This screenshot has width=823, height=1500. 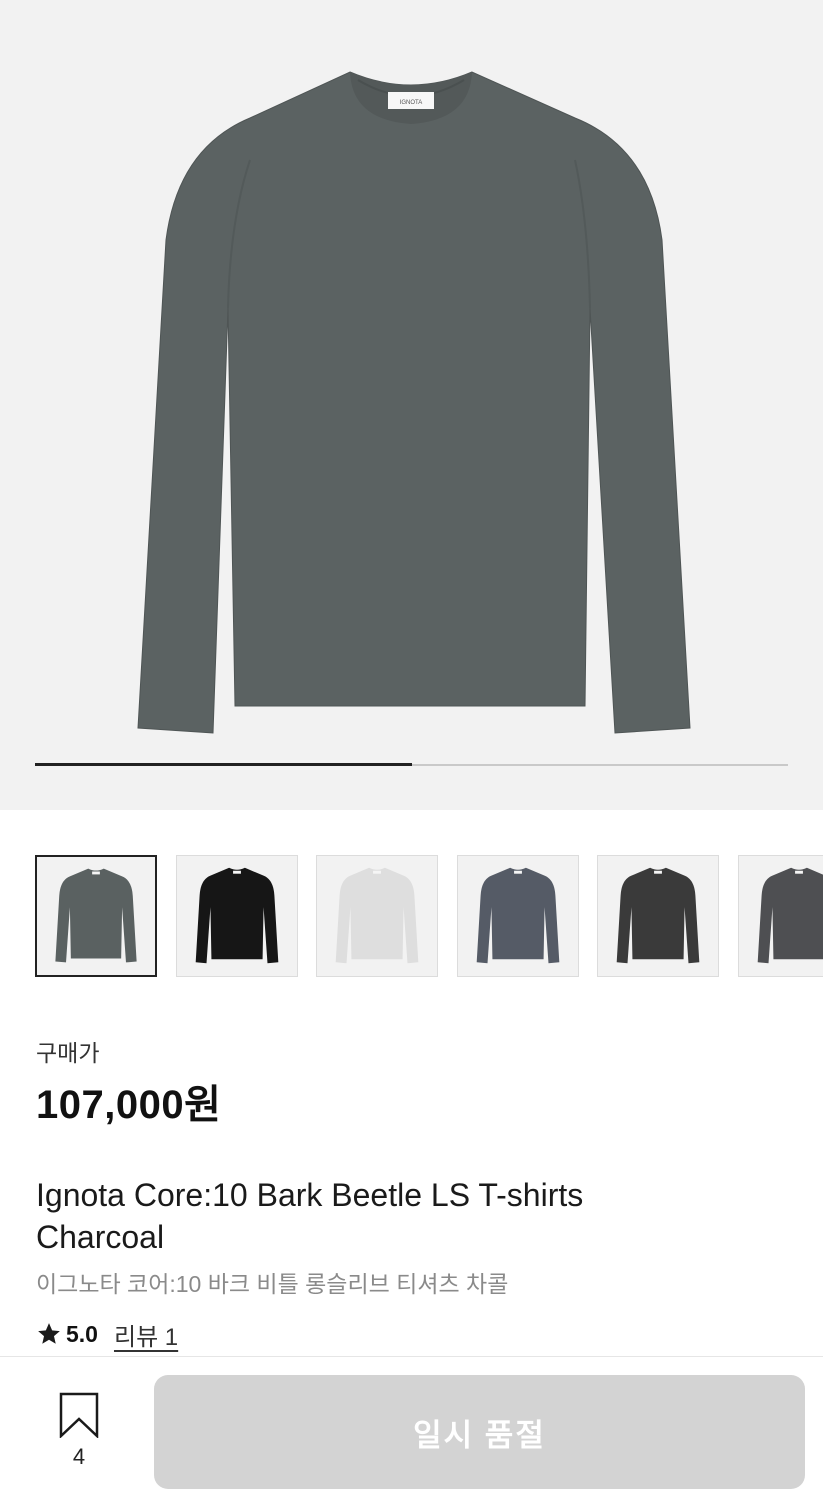 I want to click on neck-label: IGNOTA, so click(x=411, y=103).